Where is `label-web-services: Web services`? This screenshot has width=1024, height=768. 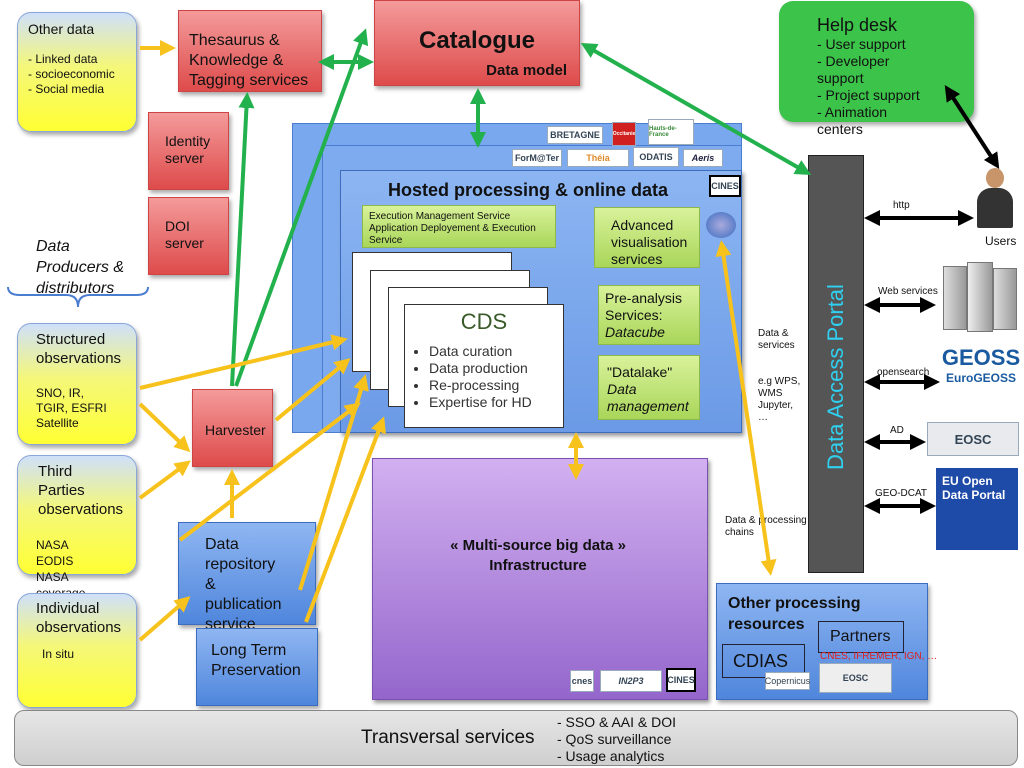
label-web-services: Web services is located at coordinates (908, 291).